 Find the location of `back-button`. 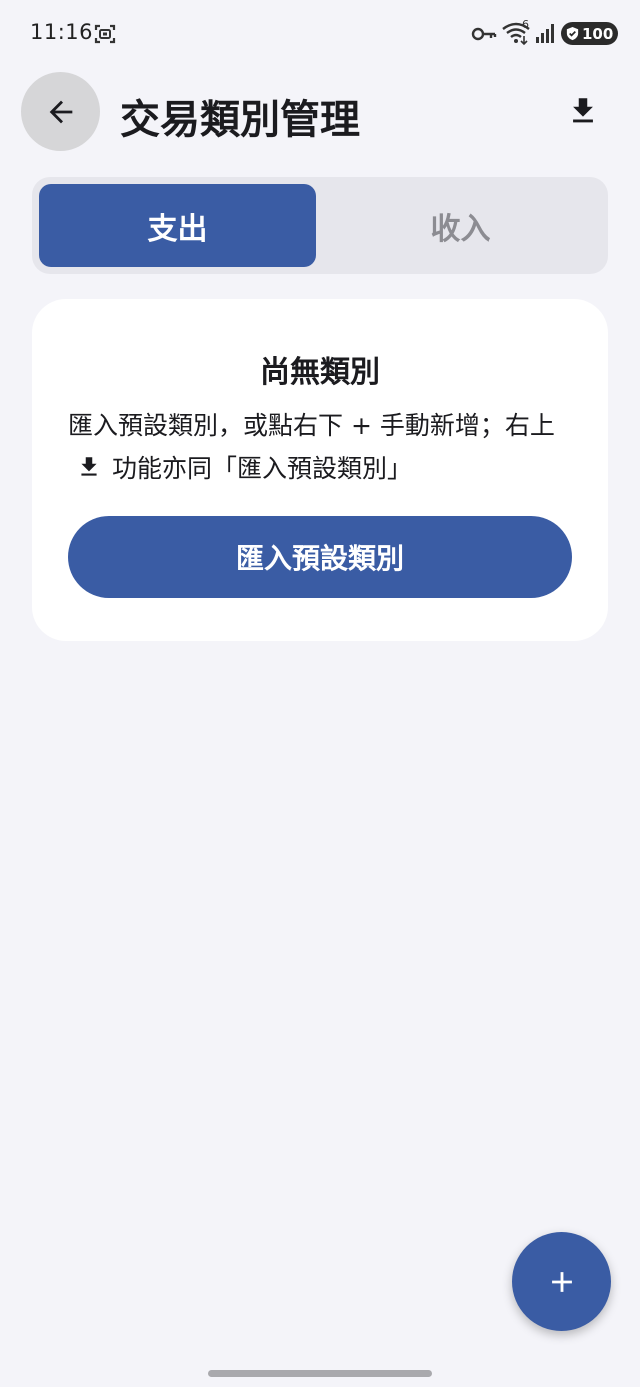

back-button is located at coordinates (60, 111).